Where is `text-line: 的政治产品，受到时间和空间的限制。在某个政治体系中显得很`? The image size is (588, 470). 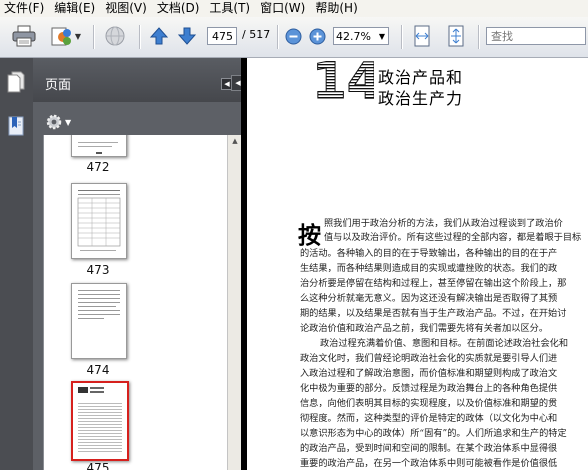
text-line: 的政治产品，受到时间和空间的限制。在某个政治体系中显得很 is located at coordinates (429, 448).